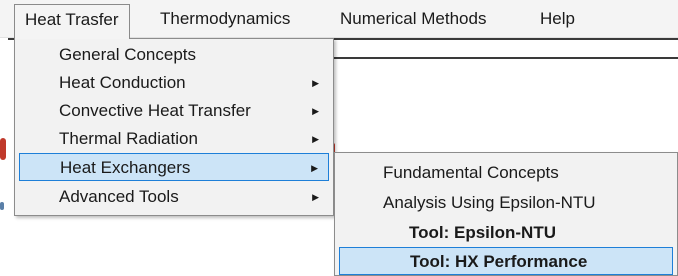 The image size is (678, 276). I want to click on submenu-item-fundamental-concepts: Fundamental Concepts, so click(506, 173).